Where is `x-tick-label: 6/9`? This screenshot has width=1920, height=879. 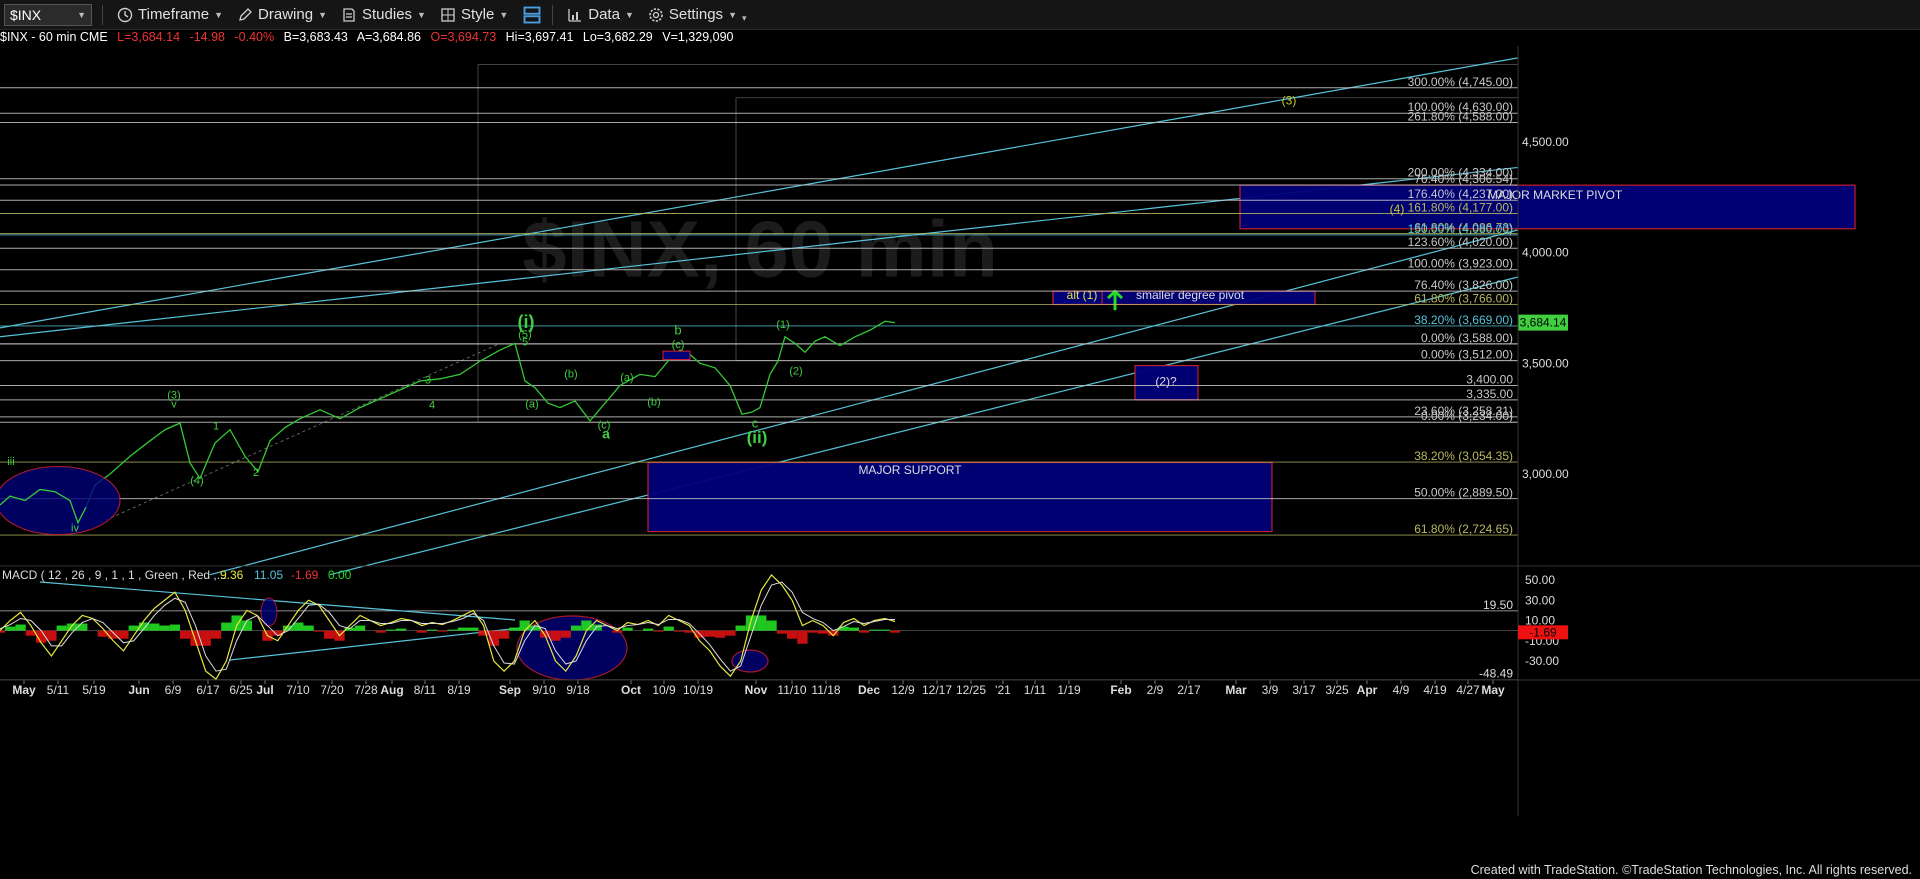 x-tick-label: 6/9 is located at coordinates (173, 690).